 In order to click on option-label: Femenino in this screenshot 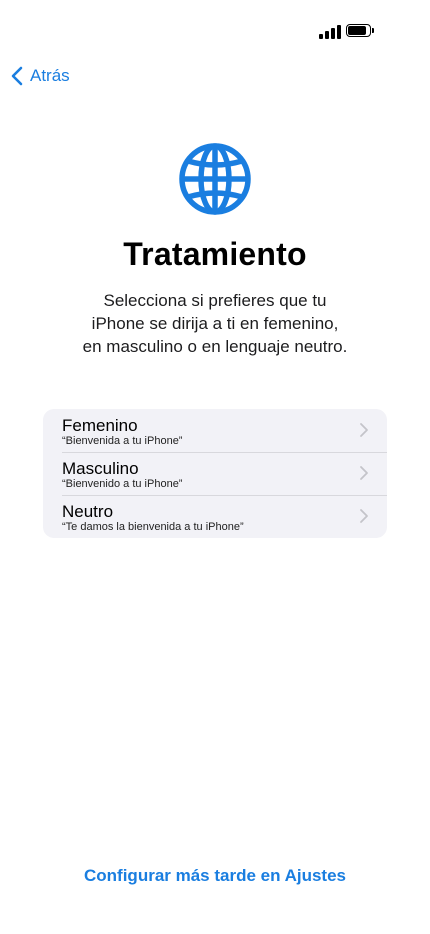, I will do `click(100, 425)`.